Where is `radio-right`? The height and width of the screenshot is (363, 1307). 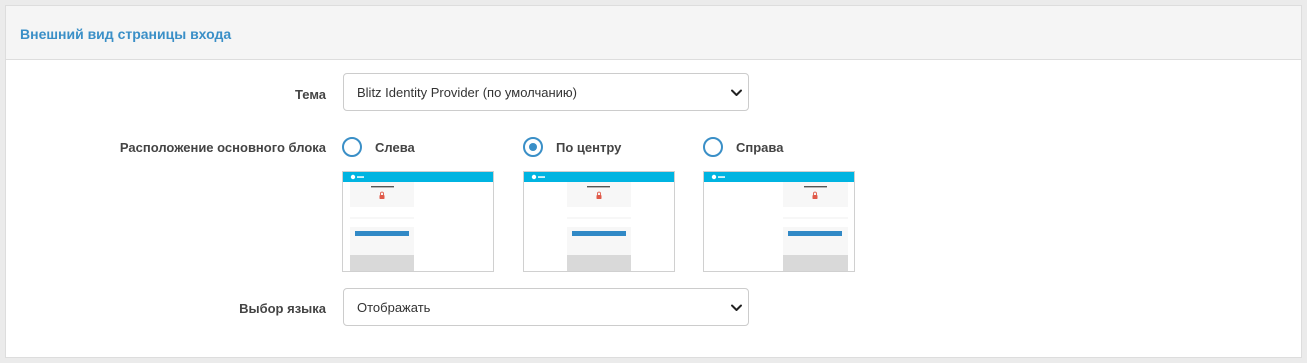
radio-right is located at coordinates (713, 147).